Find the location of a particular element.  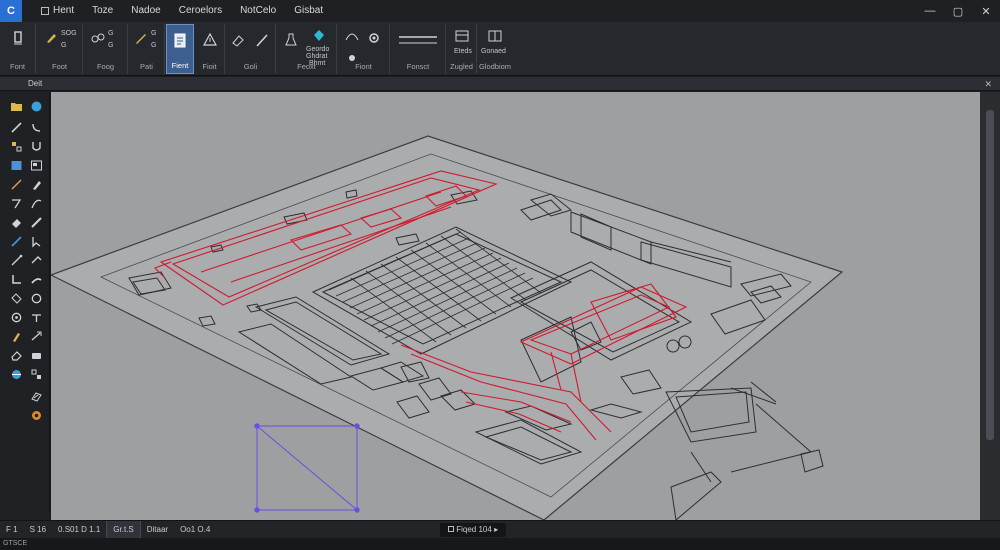

grid-icon is located at coordinates (495, 36).